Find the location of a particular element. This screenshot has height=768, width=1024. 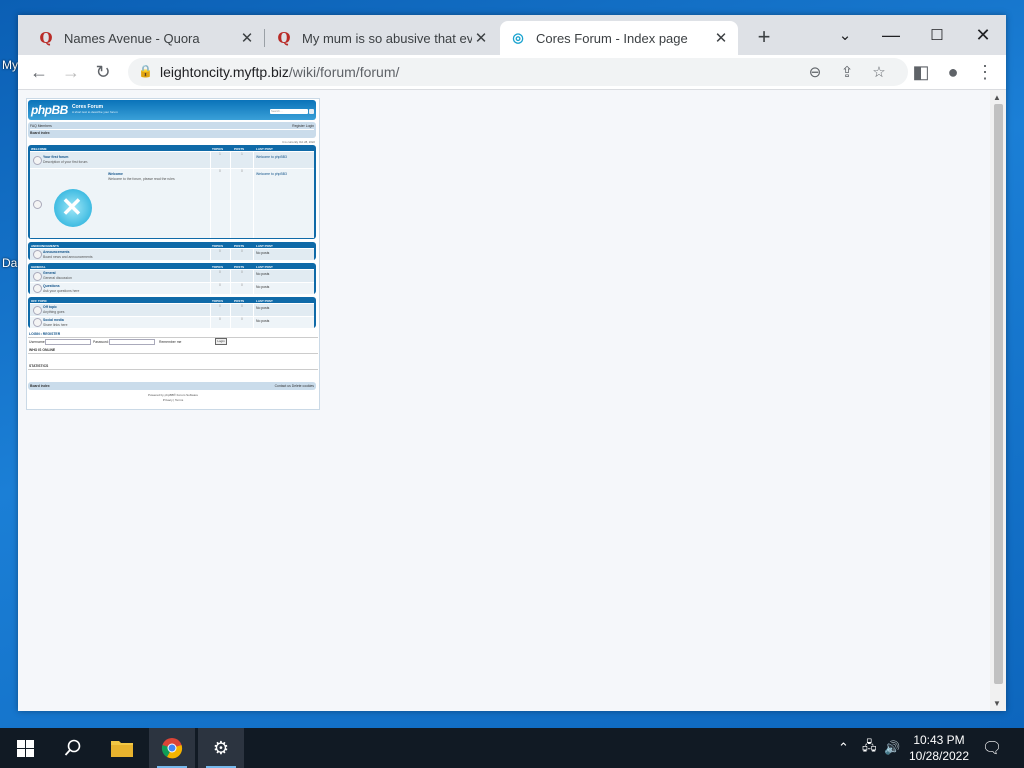

topics-count: 0 is located at coordinates (220, 310).